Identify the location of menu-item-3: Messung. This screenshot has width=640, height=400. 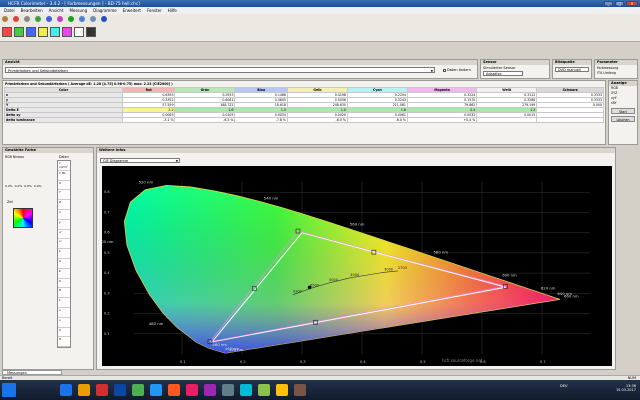
(78, 10).